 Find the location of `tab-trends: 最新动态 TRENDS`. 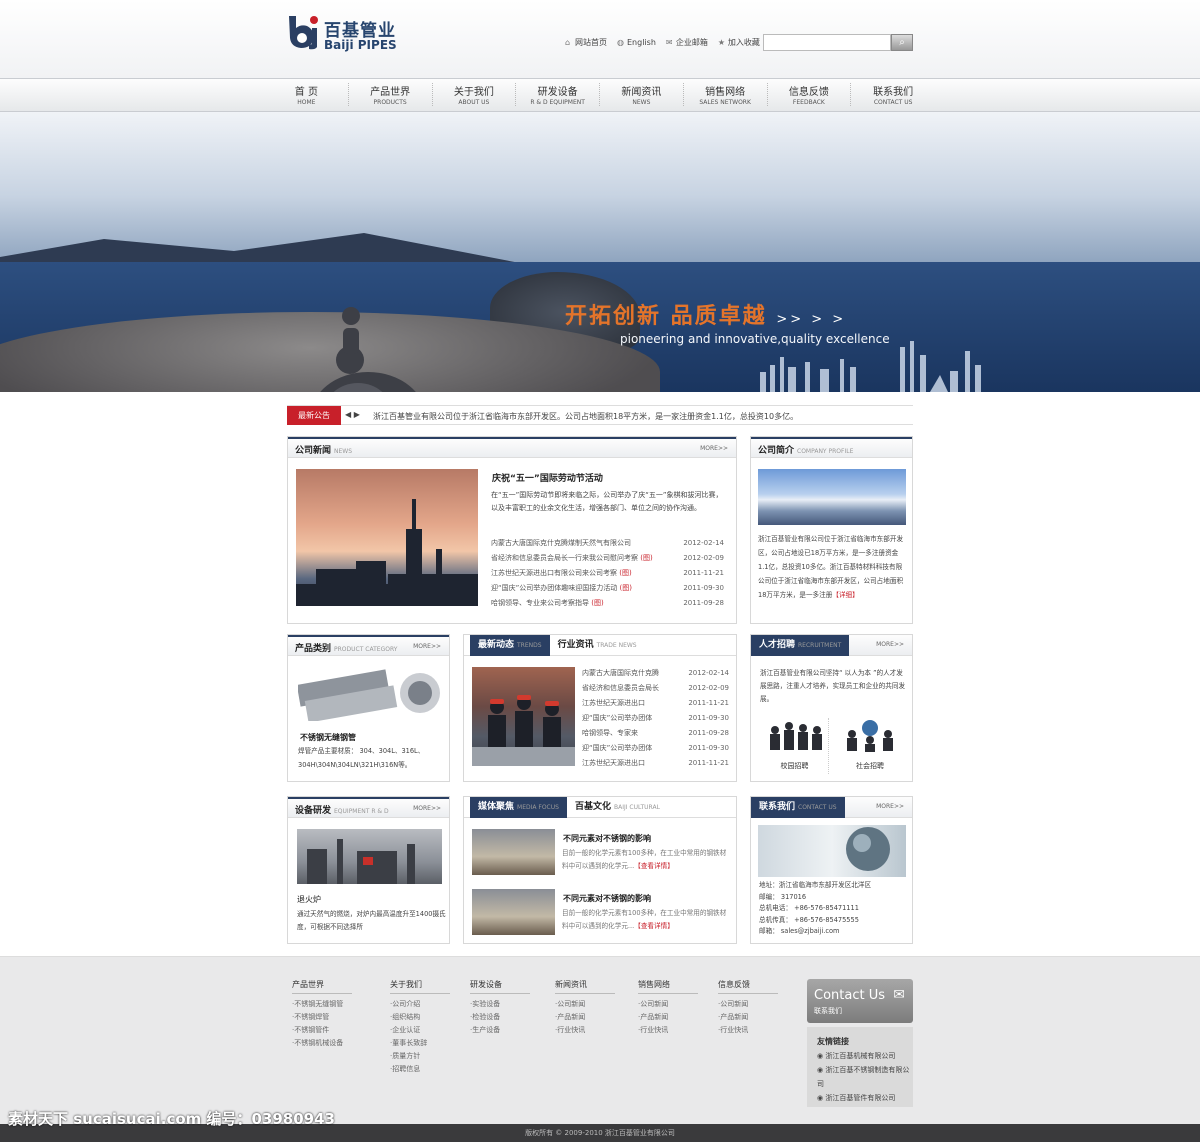

tab-trends: 最新动态 TRENDS is located at coordinates (510, 645).